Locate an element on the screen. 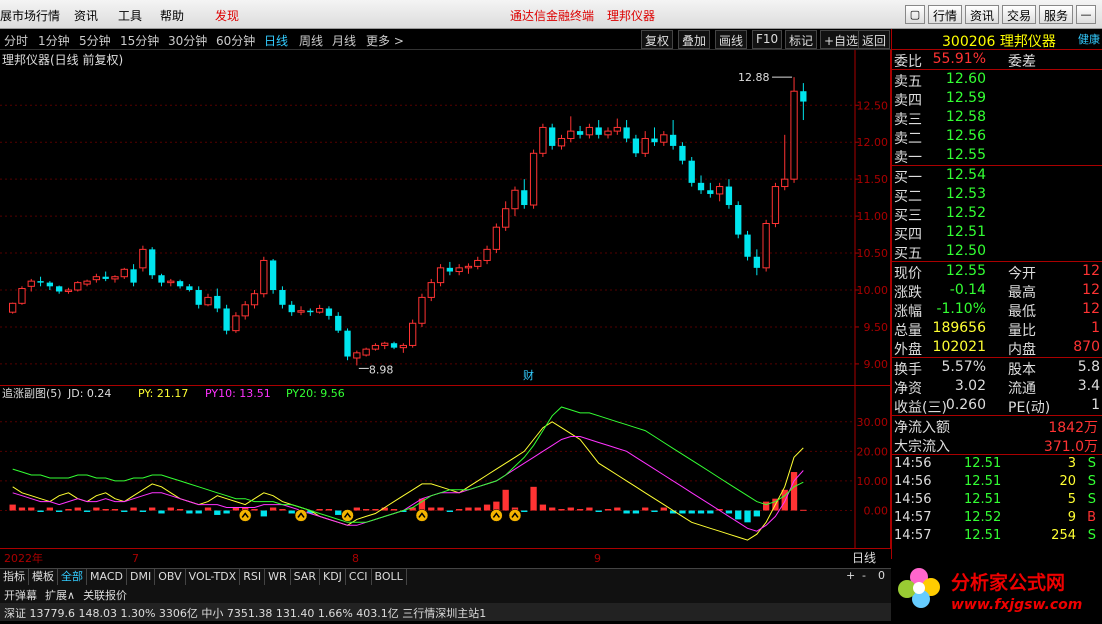  tab-sar: SAR is located at coordinates (305, 577).